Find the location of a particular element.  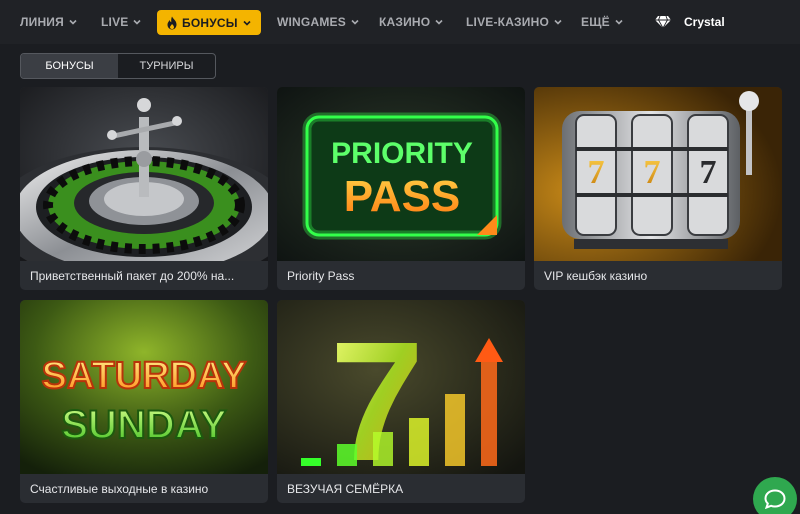

diamond-icon is located at coordinates (663, 22).